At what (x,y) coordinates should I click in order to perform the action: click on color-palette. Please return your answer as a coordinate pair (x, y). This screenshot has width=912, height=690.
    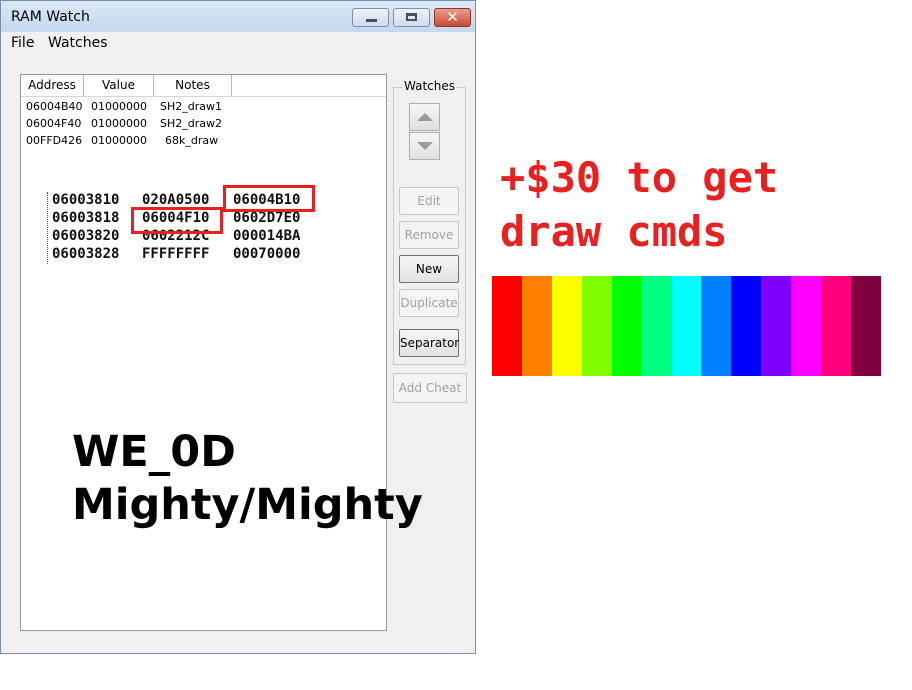
    Looking at the image, I should click on (686, 326).